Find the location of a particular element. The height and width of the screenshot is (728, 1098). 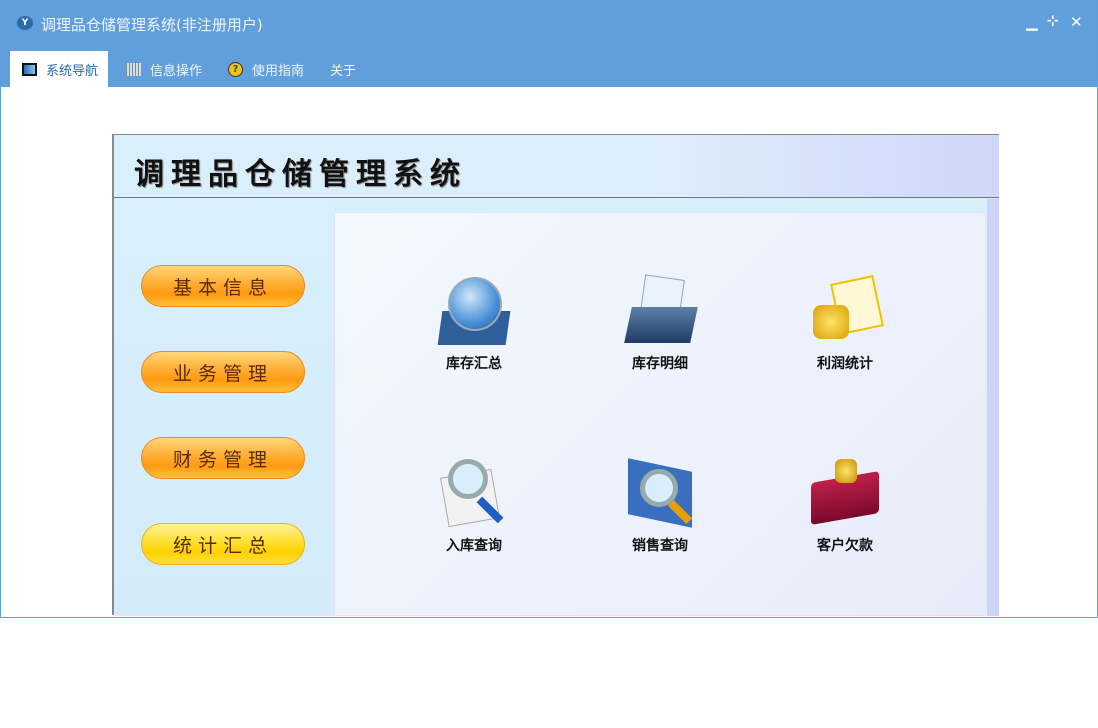

profit-stats-button: 利润统计 is located at coordinates (845, 323).